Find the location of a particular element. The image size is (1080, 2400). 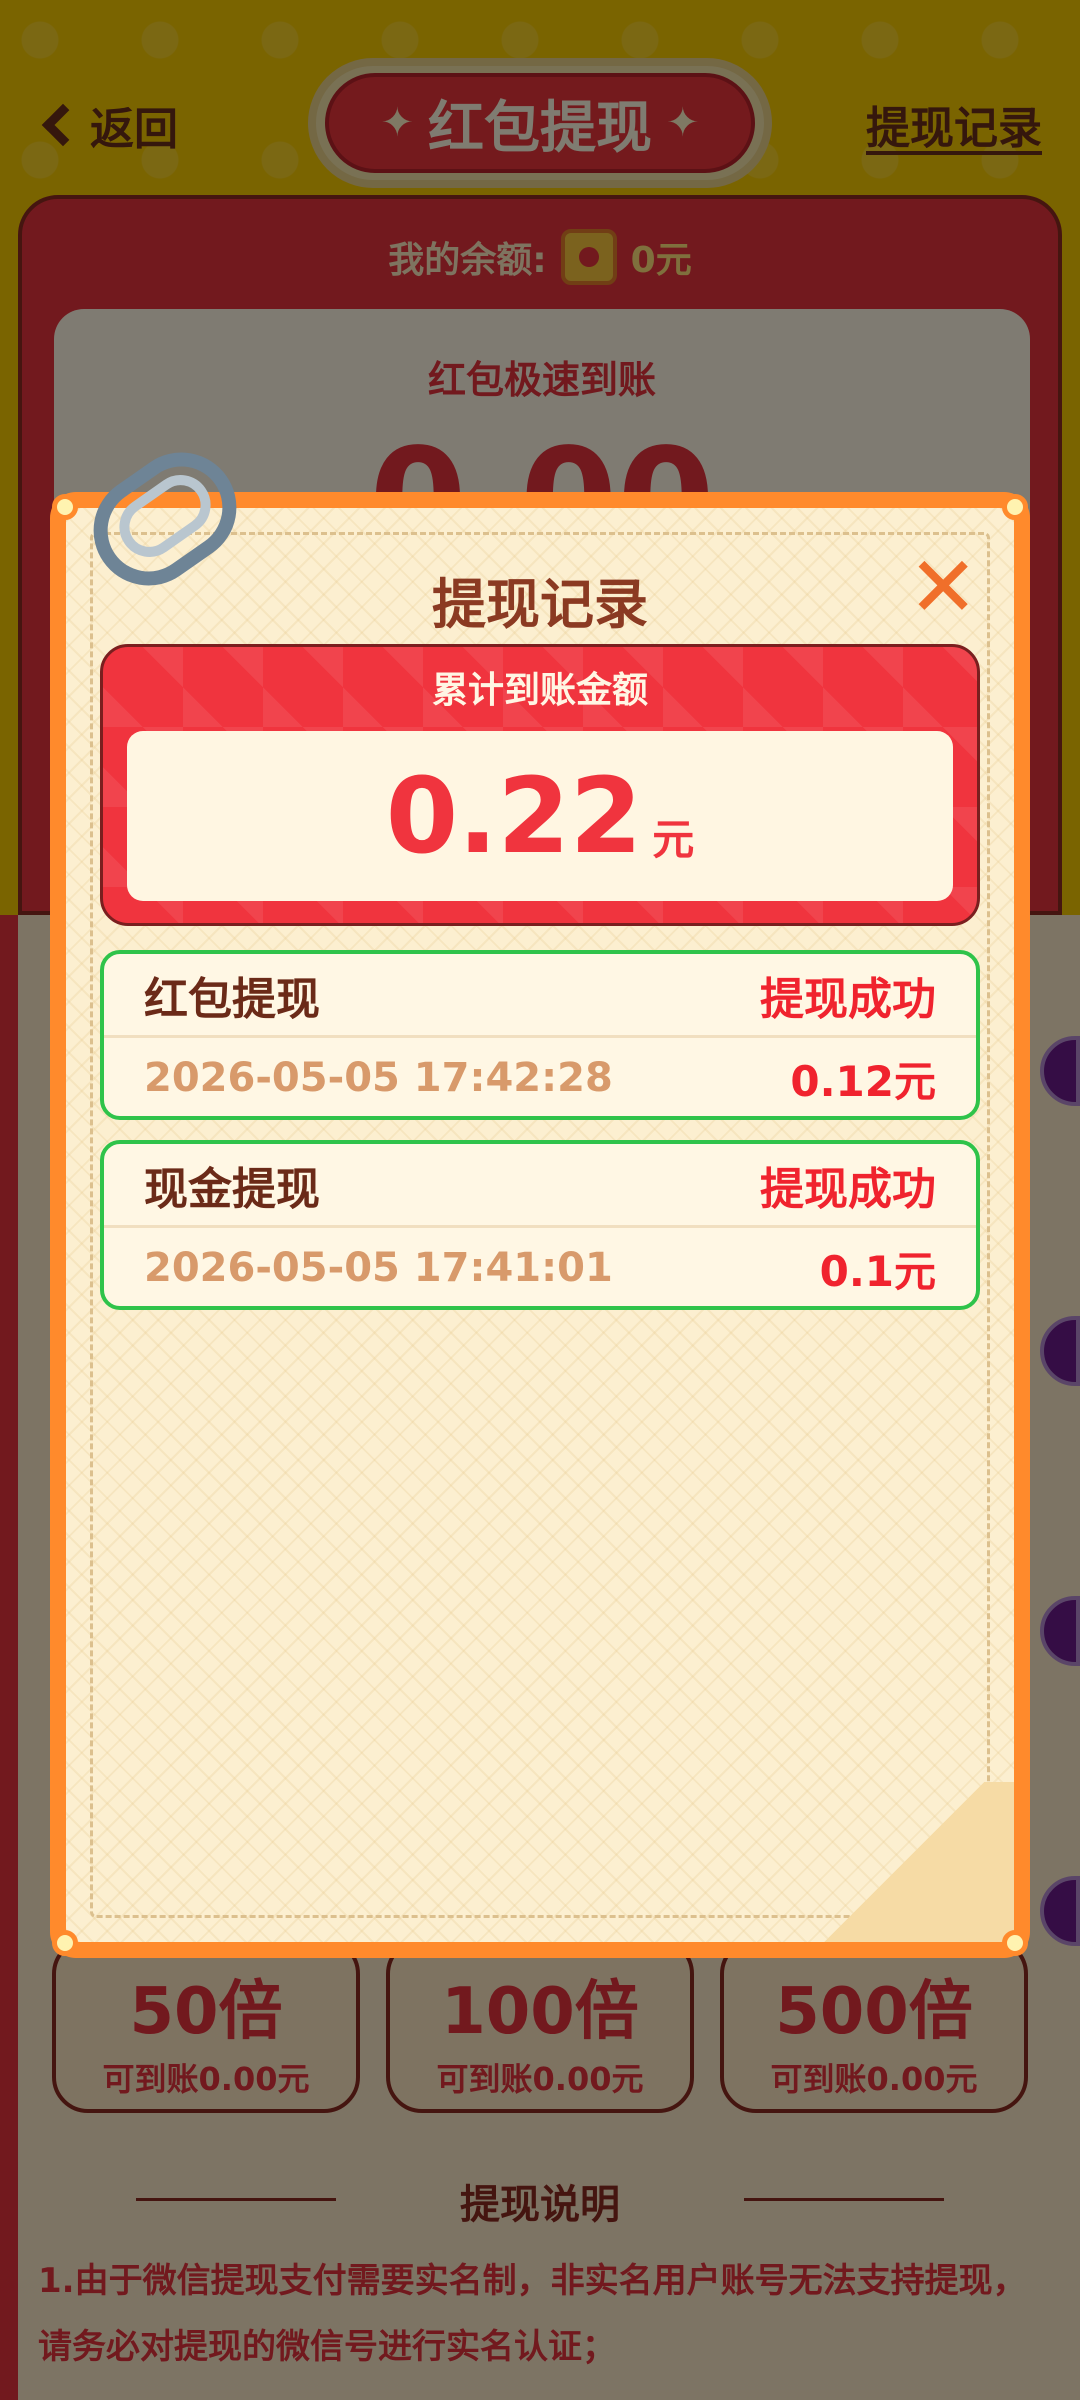

total-box: 累计到账金额 0.22 元 is located at coordinates (540, 785).